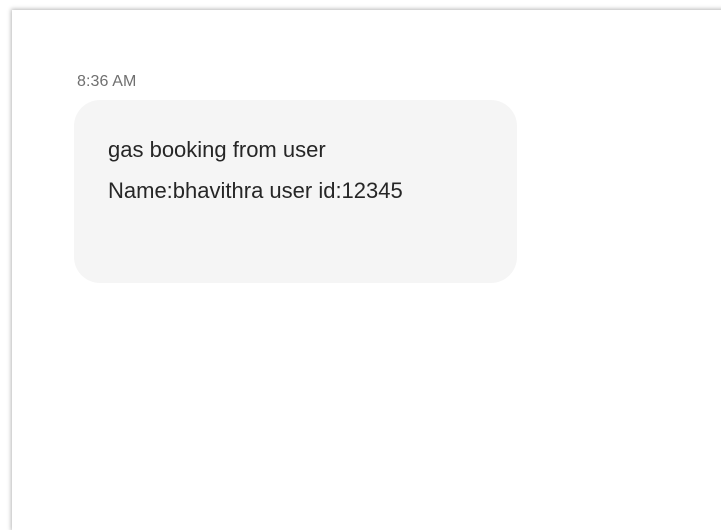 This screenshot has height=530, width=721. I want to click on message-text-line: gas booking from user, so click(217, 149).